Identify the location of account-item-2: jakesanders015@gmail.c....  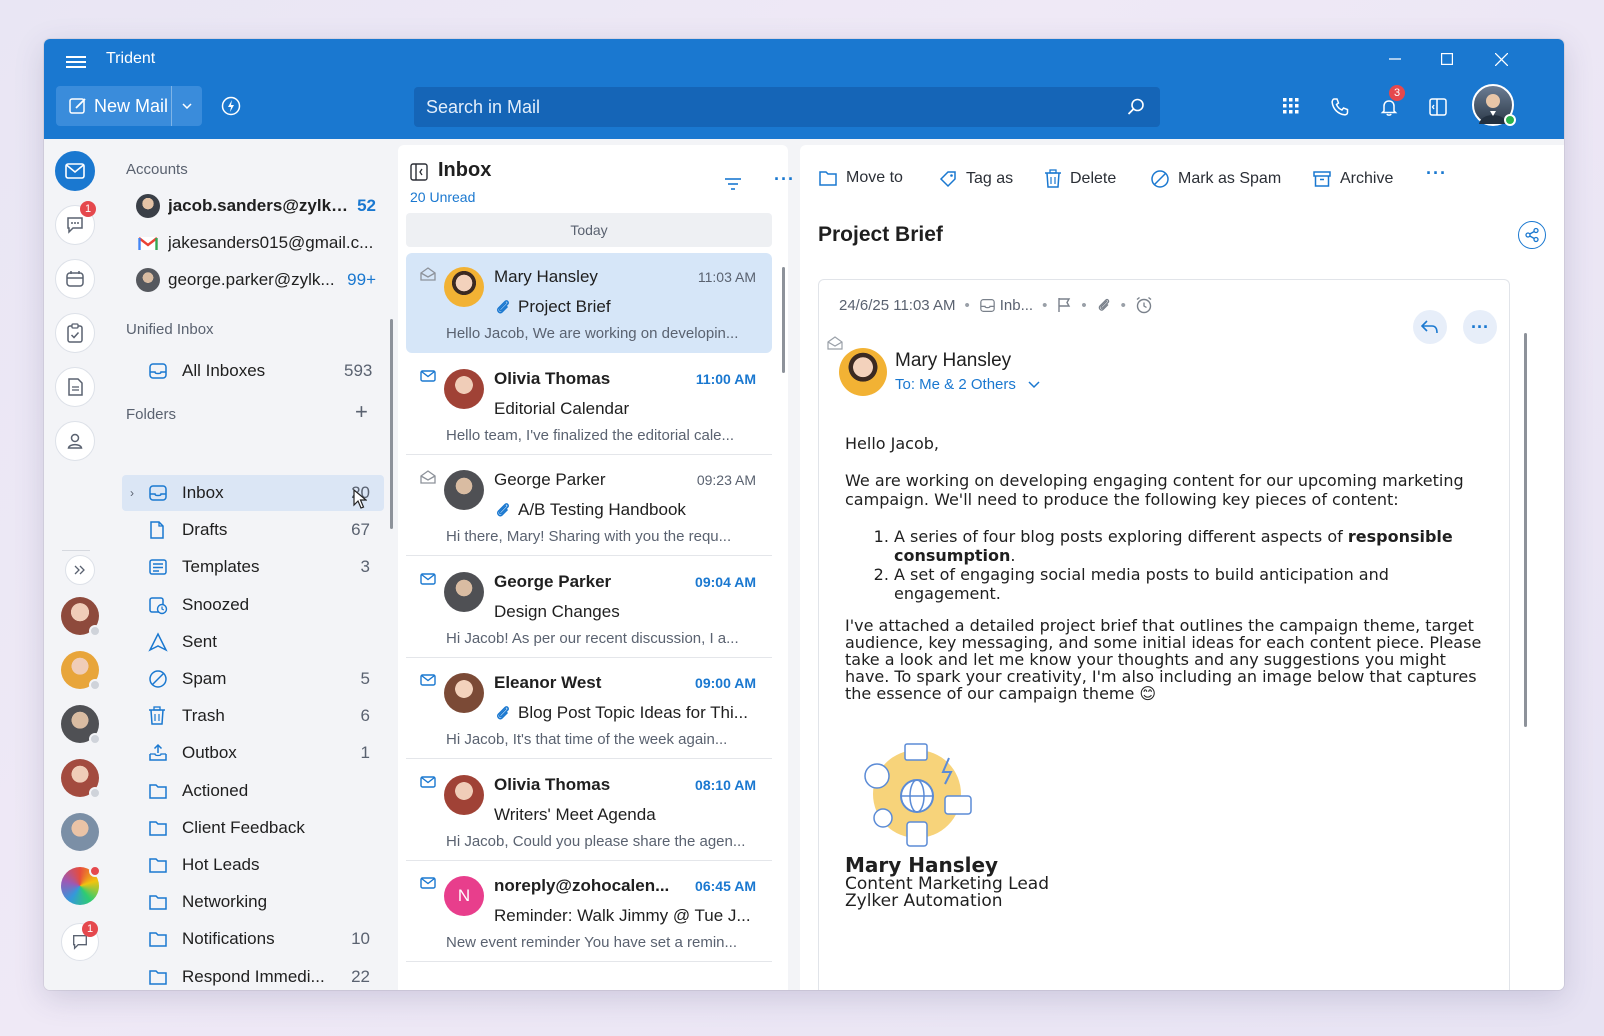
(256, 243).